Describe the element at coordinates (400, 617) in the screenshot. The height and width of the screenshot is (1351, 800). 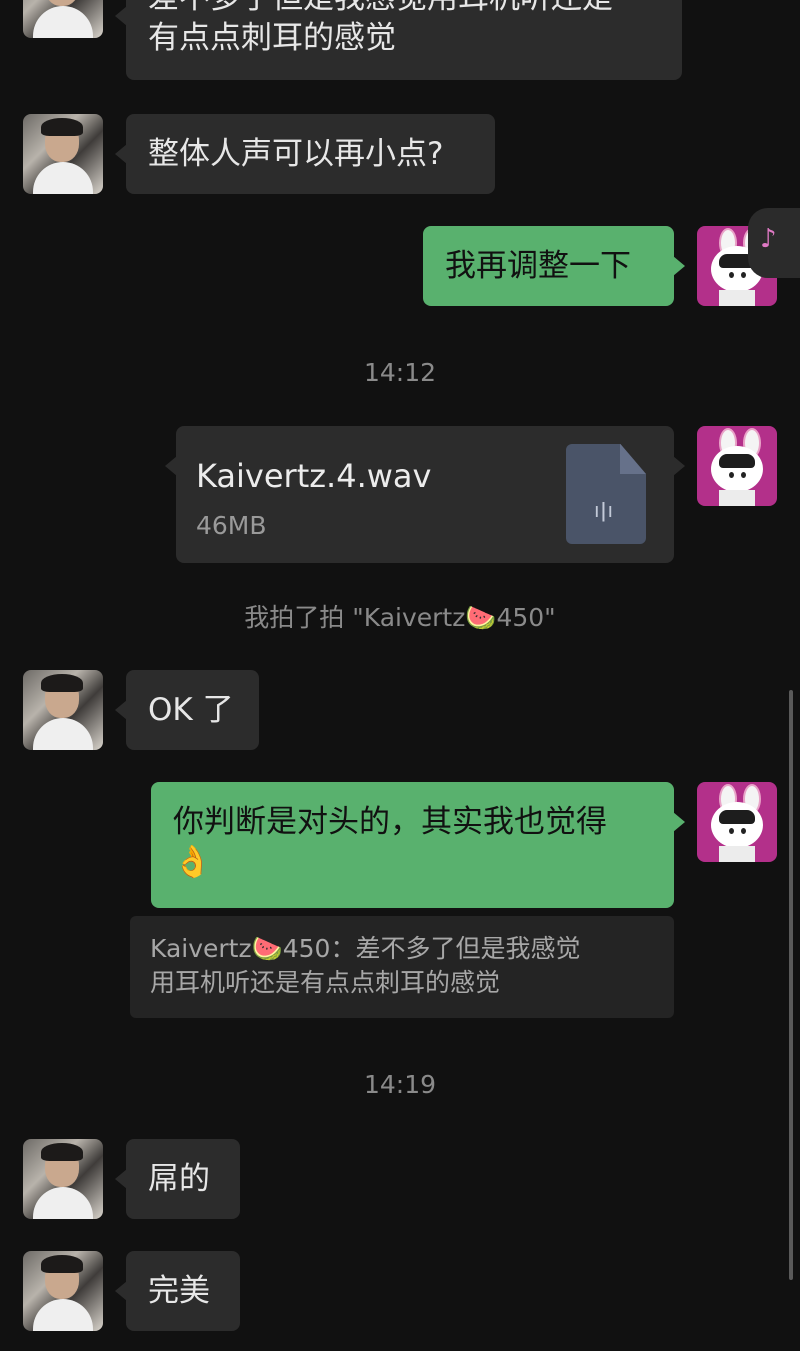
I see `pat-notice: 我拍了拍 "Kaivertz🍉450"` at that location.